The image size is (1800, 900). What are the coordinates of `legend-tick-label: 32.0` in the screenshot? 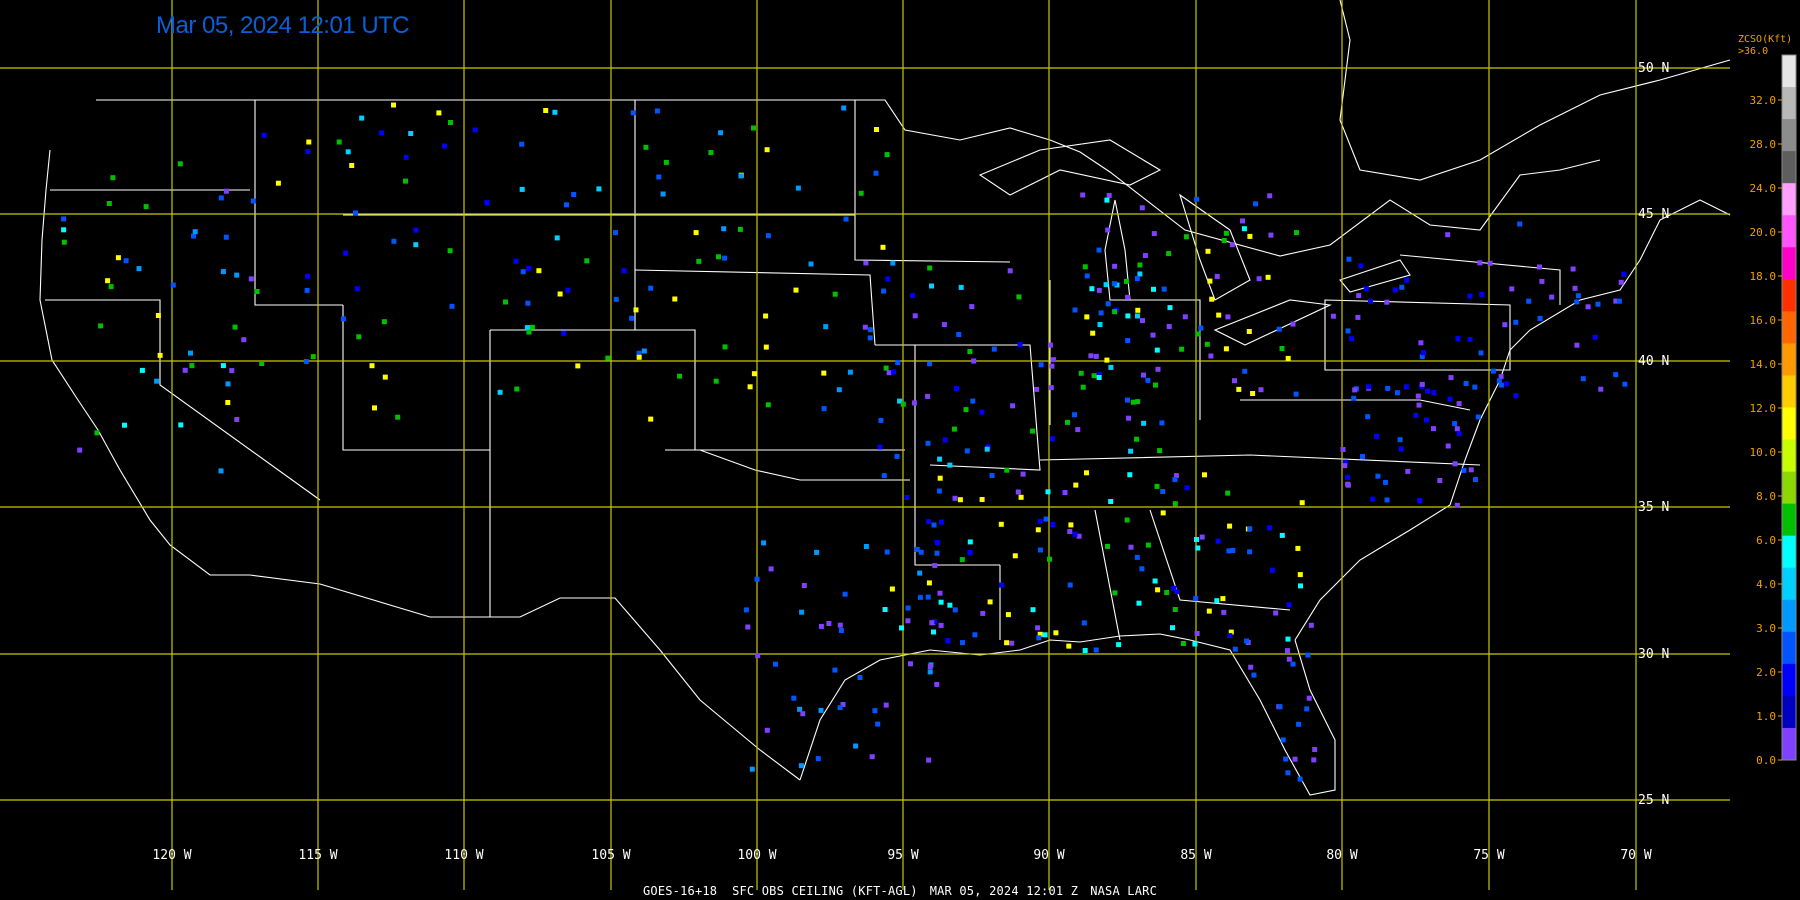 It's located at (1763, 100).